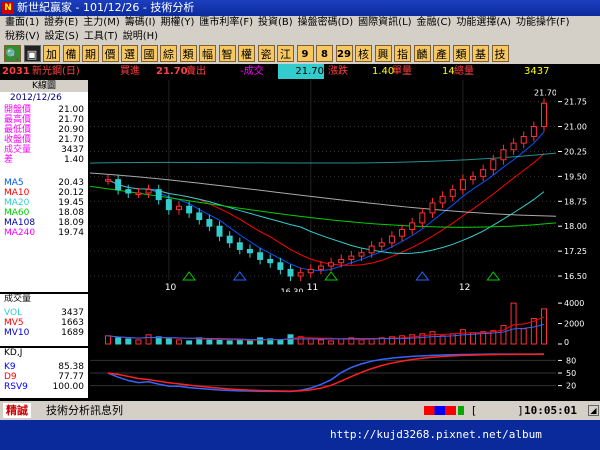 This screenshot has width=600, height=450. I want to click on toolbar-button: 國, so click(149, 53).